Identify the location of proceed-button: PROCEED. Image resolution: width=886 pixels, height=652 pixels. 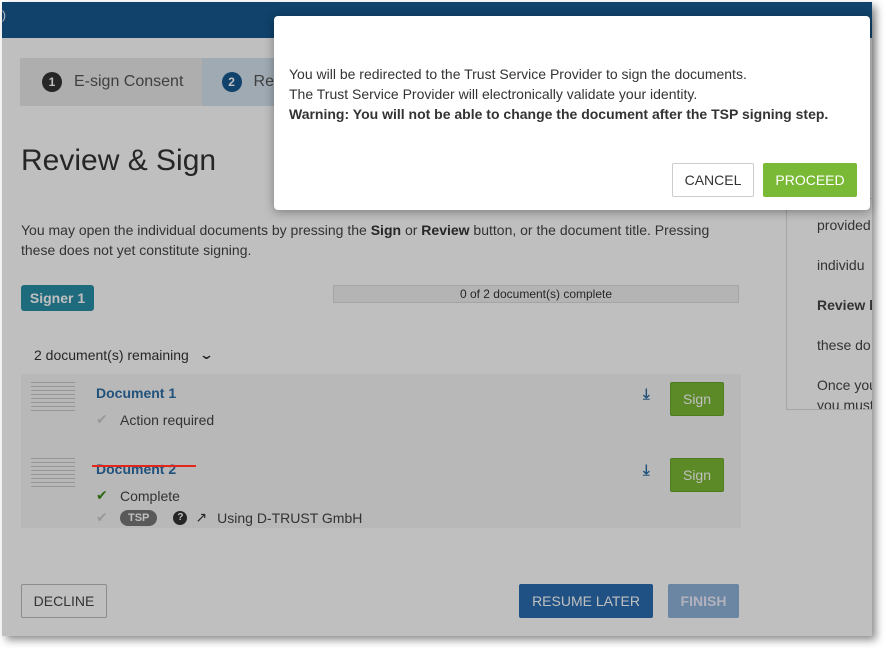
(810, 180).